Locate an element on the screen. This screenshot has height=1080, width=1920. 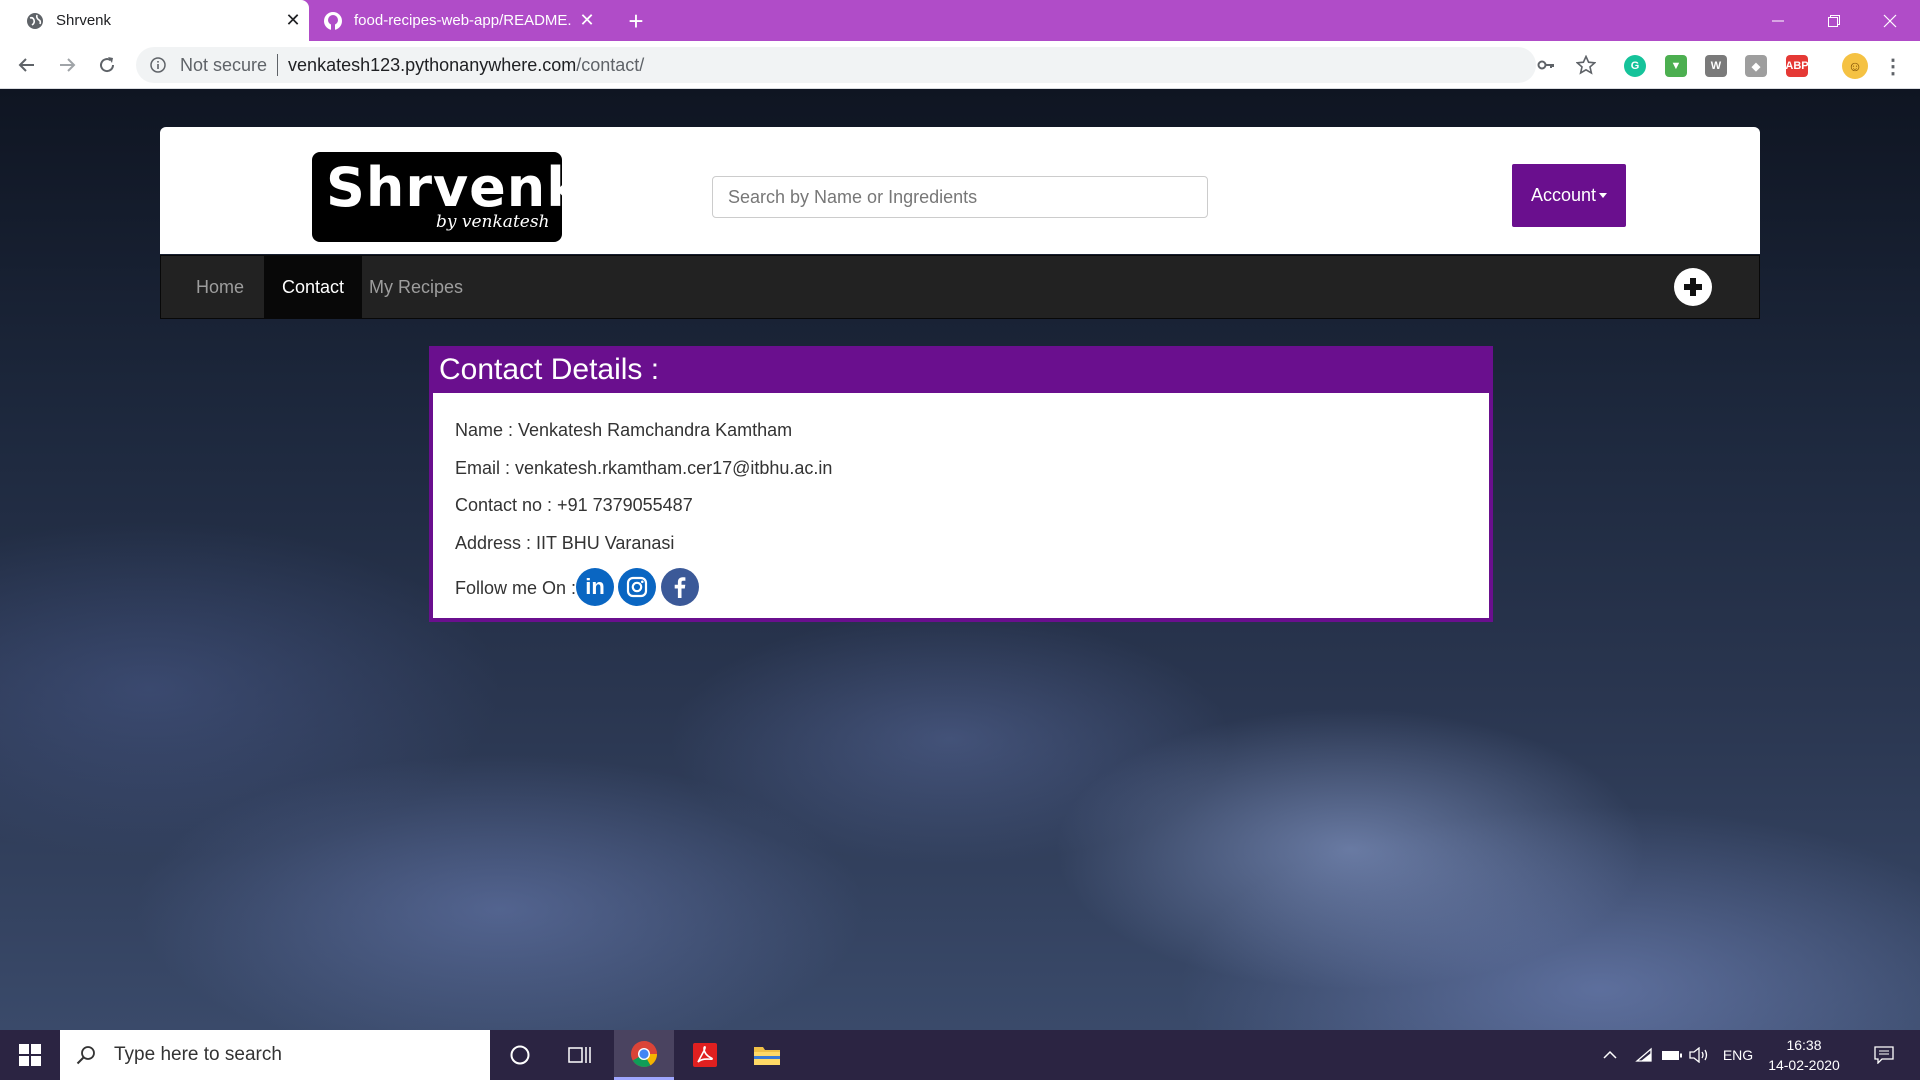
file-explorer-taskbar-icon is located at coordinates (767, 1055).